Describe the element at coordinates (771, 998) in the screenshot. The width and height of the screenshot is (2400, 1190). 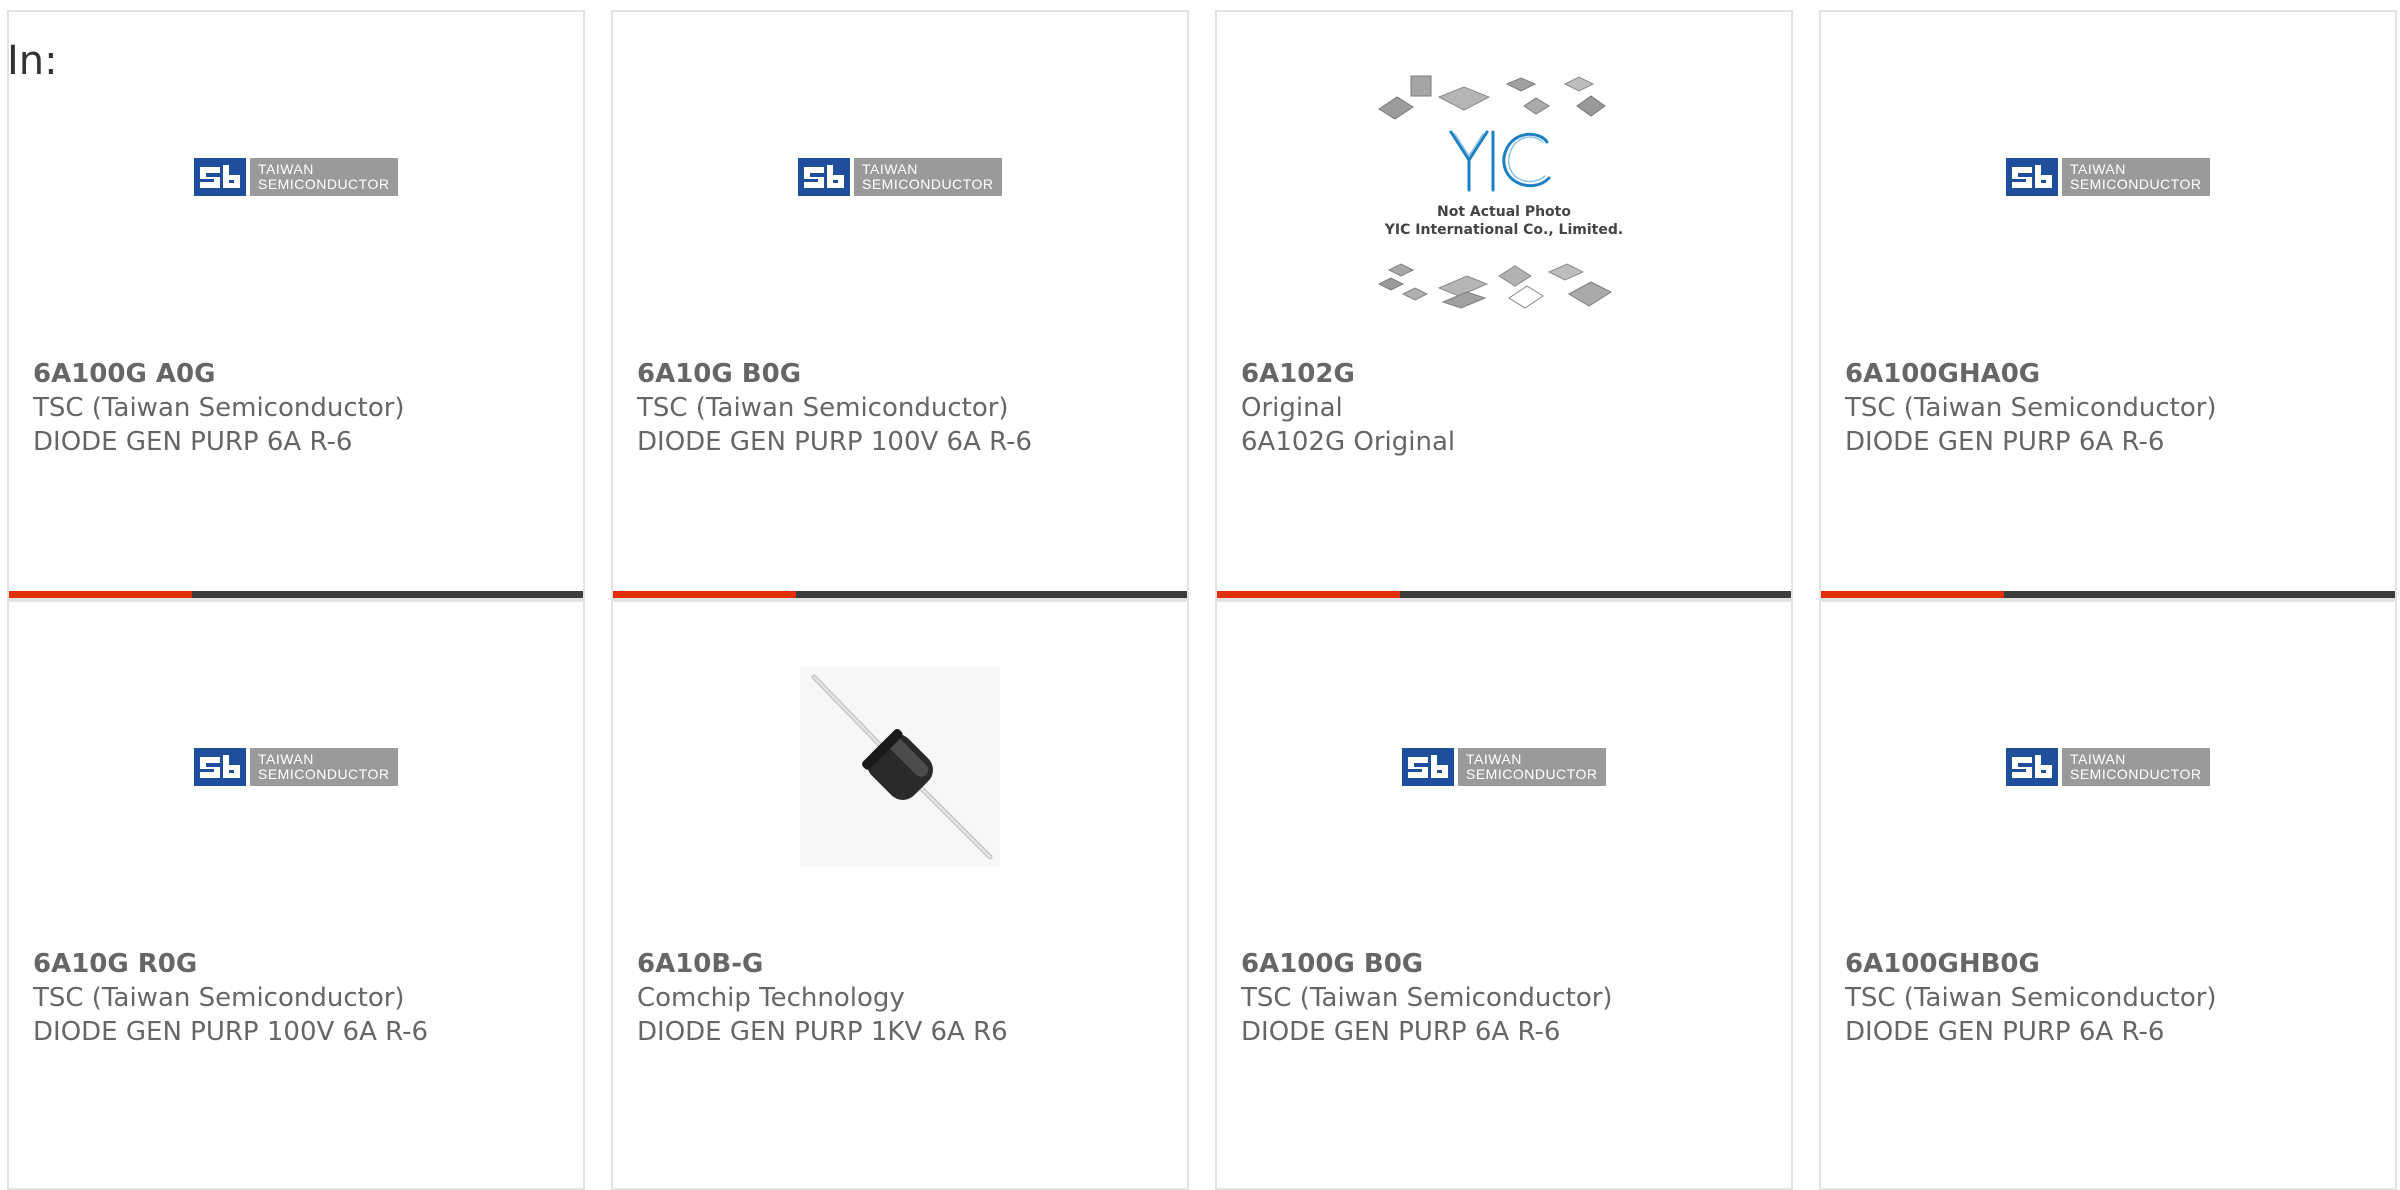
I see `manufacturer: Comchip Technology` at that location.